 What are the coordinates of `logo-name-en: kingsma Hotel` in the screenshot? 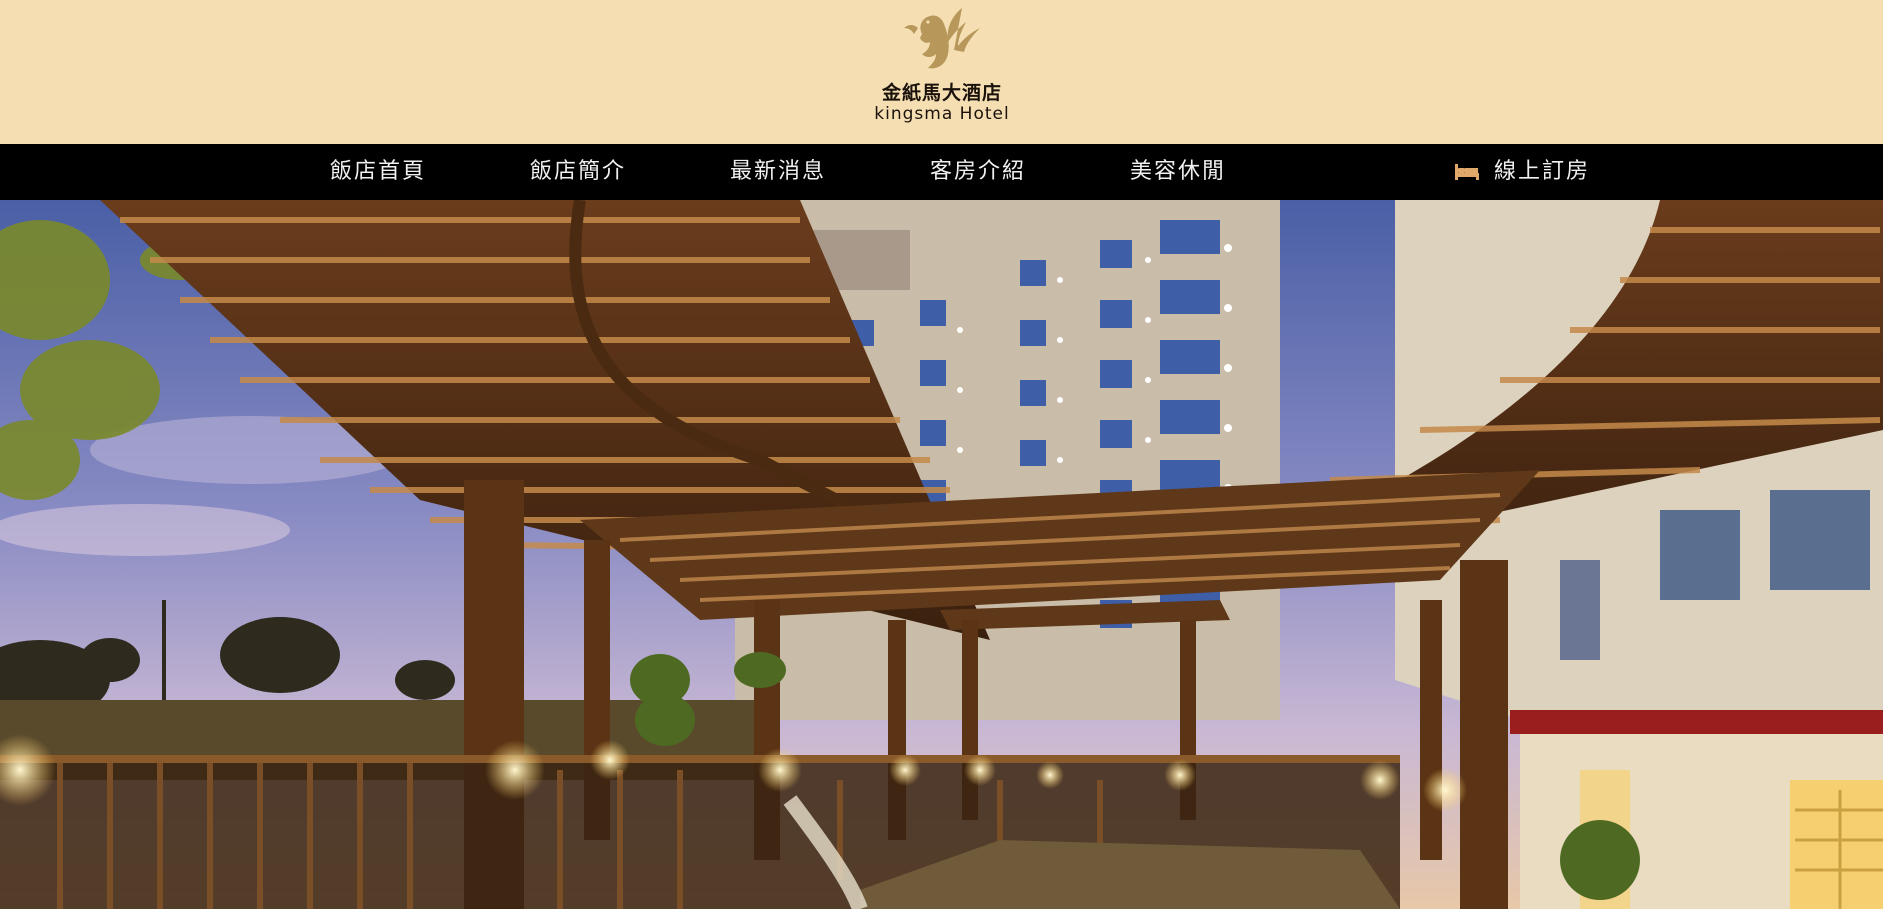 It's located at (942, 114).